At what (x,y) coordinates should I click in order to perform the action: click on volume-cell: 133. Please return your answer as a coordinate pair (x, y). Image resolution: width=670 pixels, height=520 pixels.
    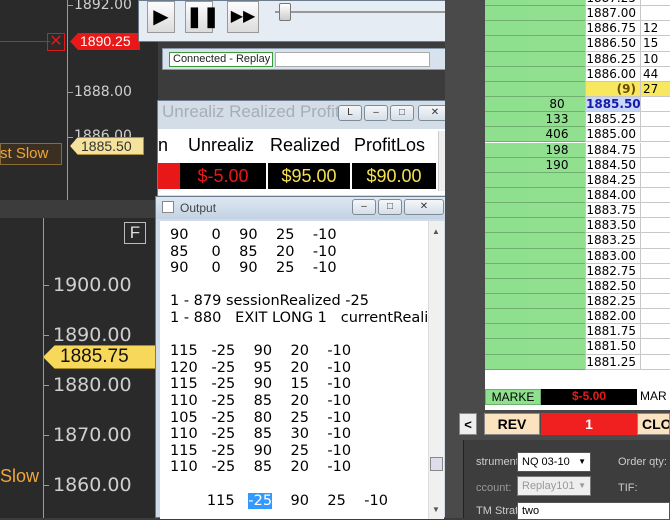
    Looking at the image, I should click on (557, 120).